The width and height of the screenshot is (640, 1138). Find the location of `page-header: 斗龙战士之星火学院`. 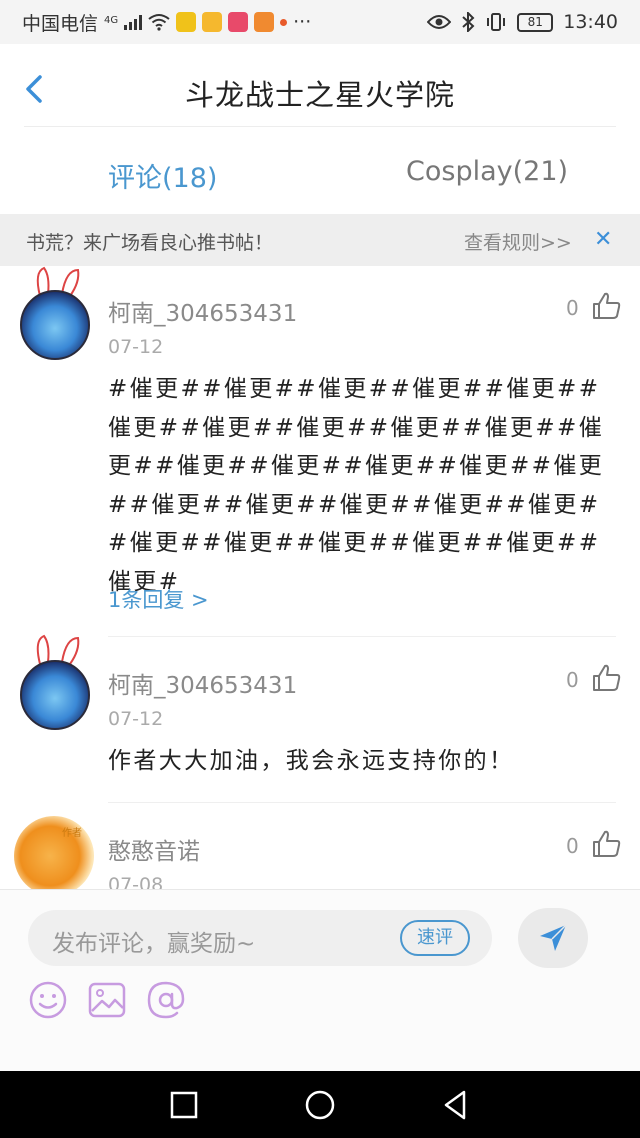

page-header: 斗龙战士之星火学院 is located at coordinates (320, 86).